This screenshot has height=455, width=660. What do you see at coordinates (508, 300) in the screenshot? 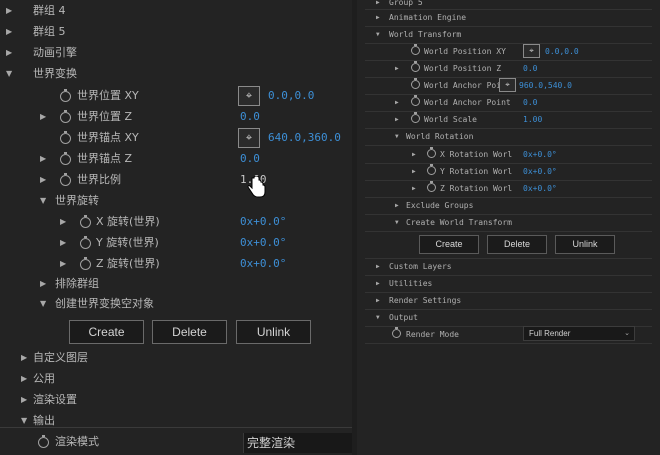
I see `render-settings-row: ▶ Render Settings` at bounding box center [508, 300].